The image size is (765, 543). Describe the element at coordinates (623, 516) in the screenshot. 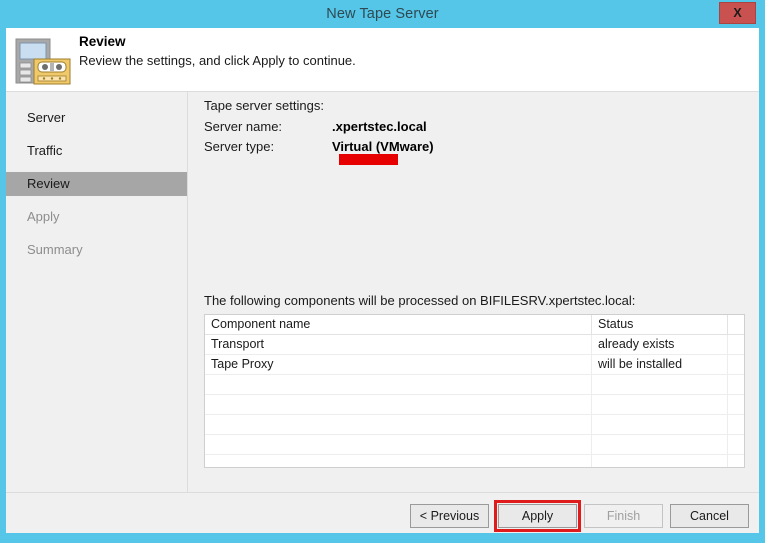

I see `finish-button: Finish` at that location.